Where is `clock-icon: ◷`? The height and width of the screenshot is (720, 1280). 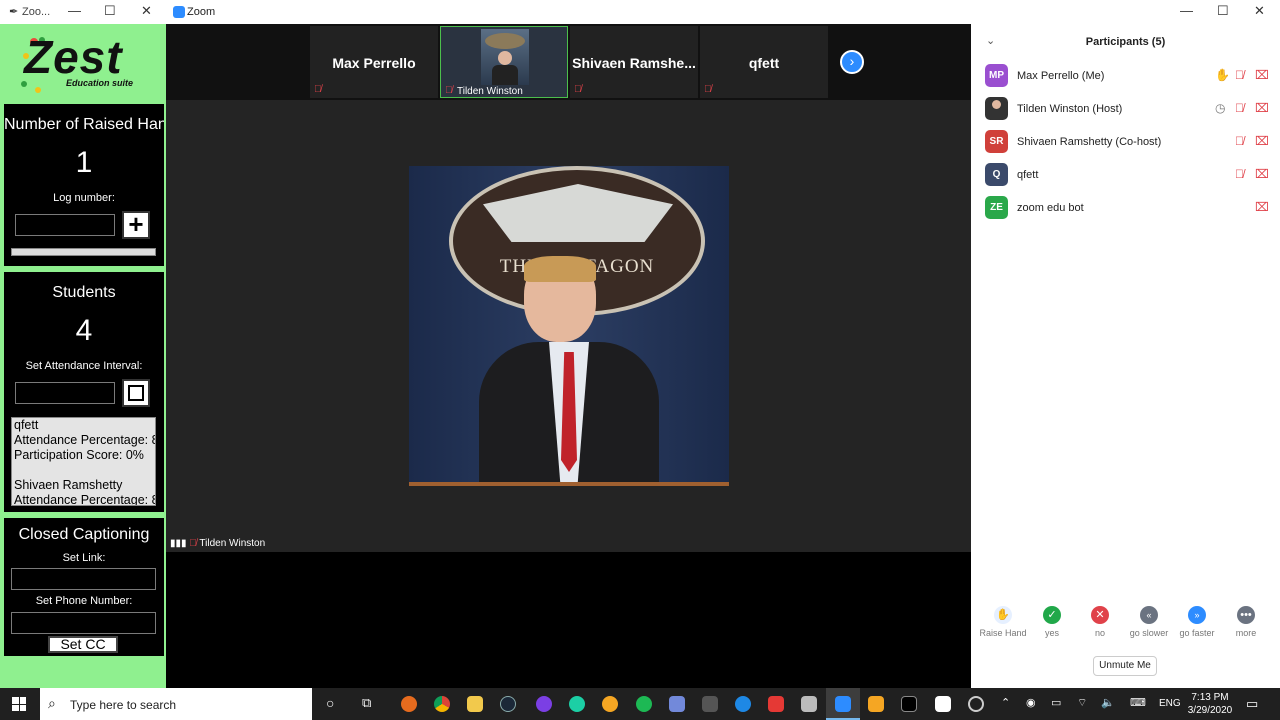
clock-icon: ◷ is located at coordinates (1220, 108).